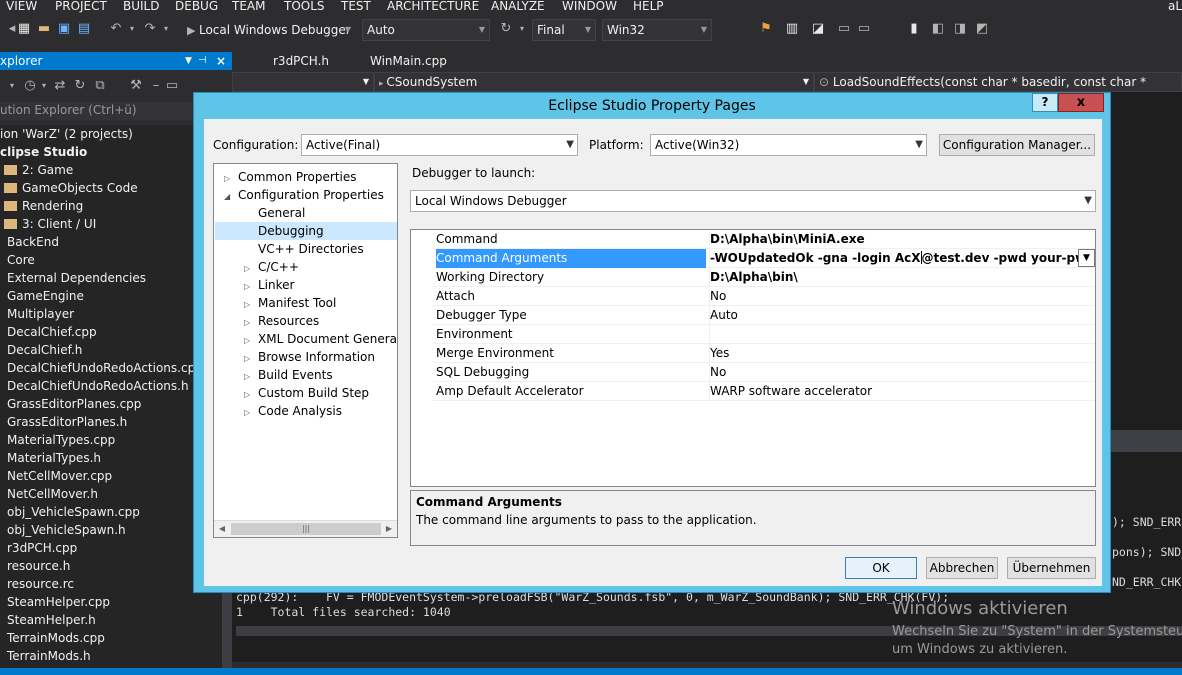 Image resolution: width=1182 pixels, height=675 pixels. Describe the element at coordinates (881, 568) in the screenshot. I see `ok-button: OK` at that location.